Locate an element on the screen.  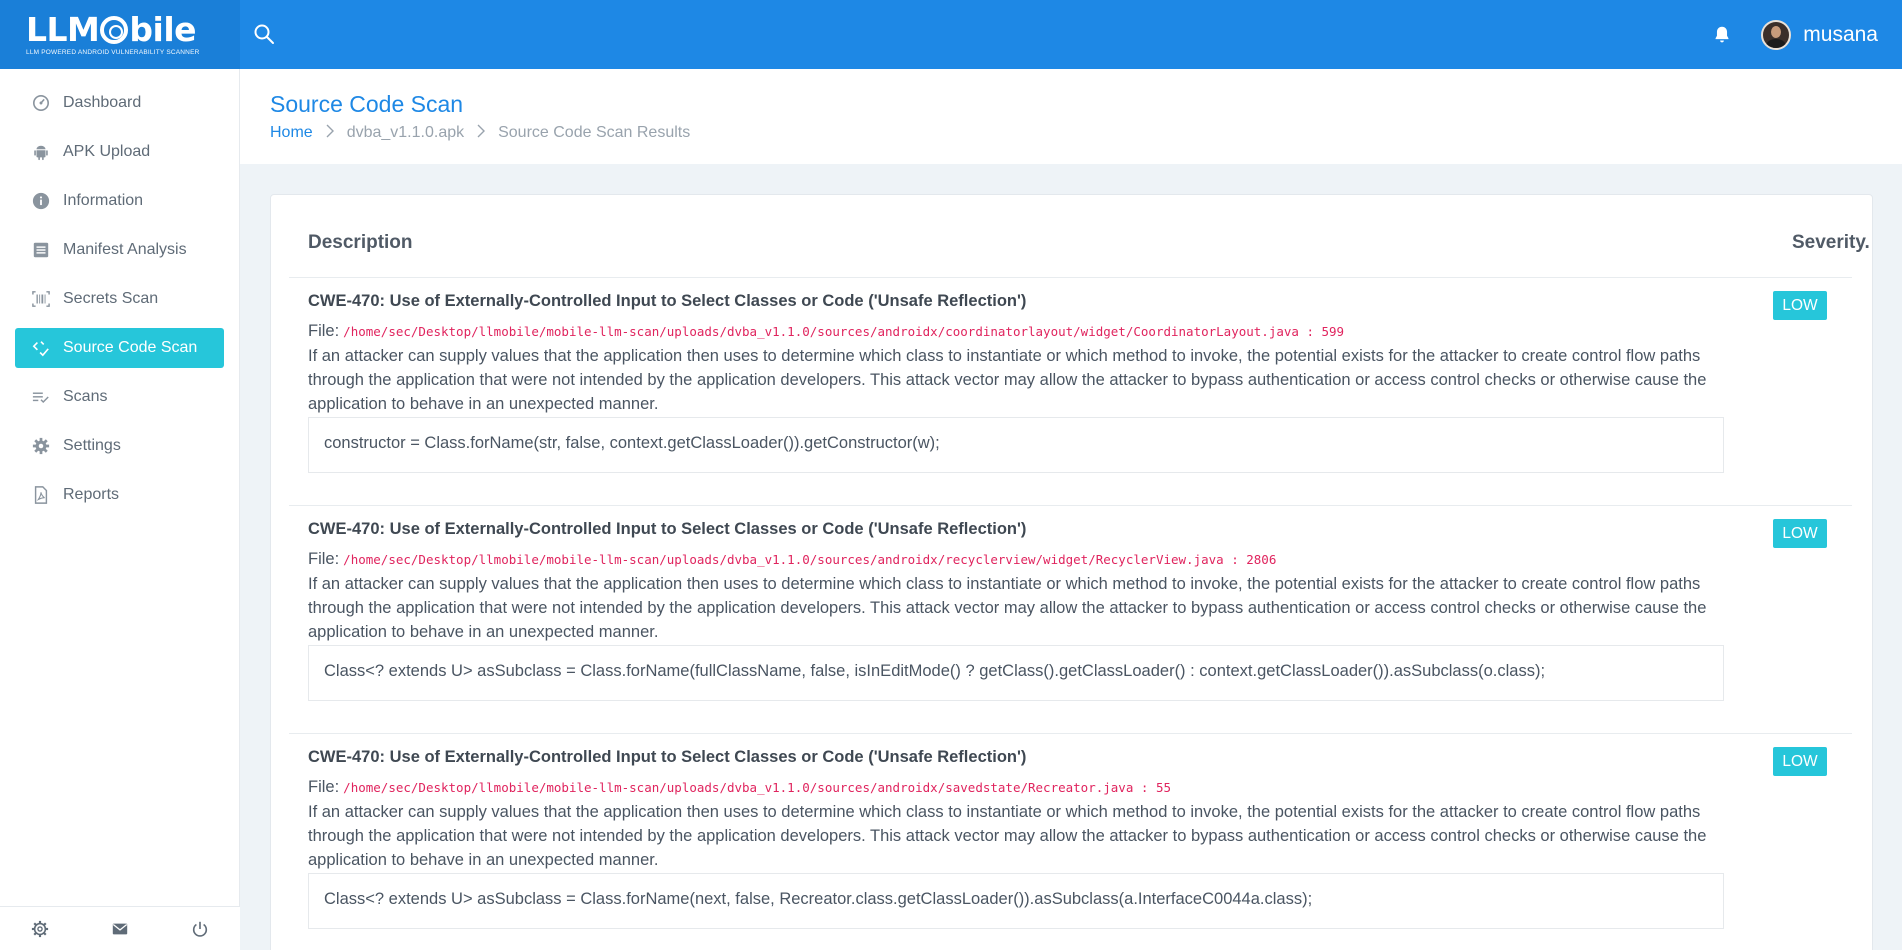
sidebar-item-label: Information is located at coordinates (103, 200).